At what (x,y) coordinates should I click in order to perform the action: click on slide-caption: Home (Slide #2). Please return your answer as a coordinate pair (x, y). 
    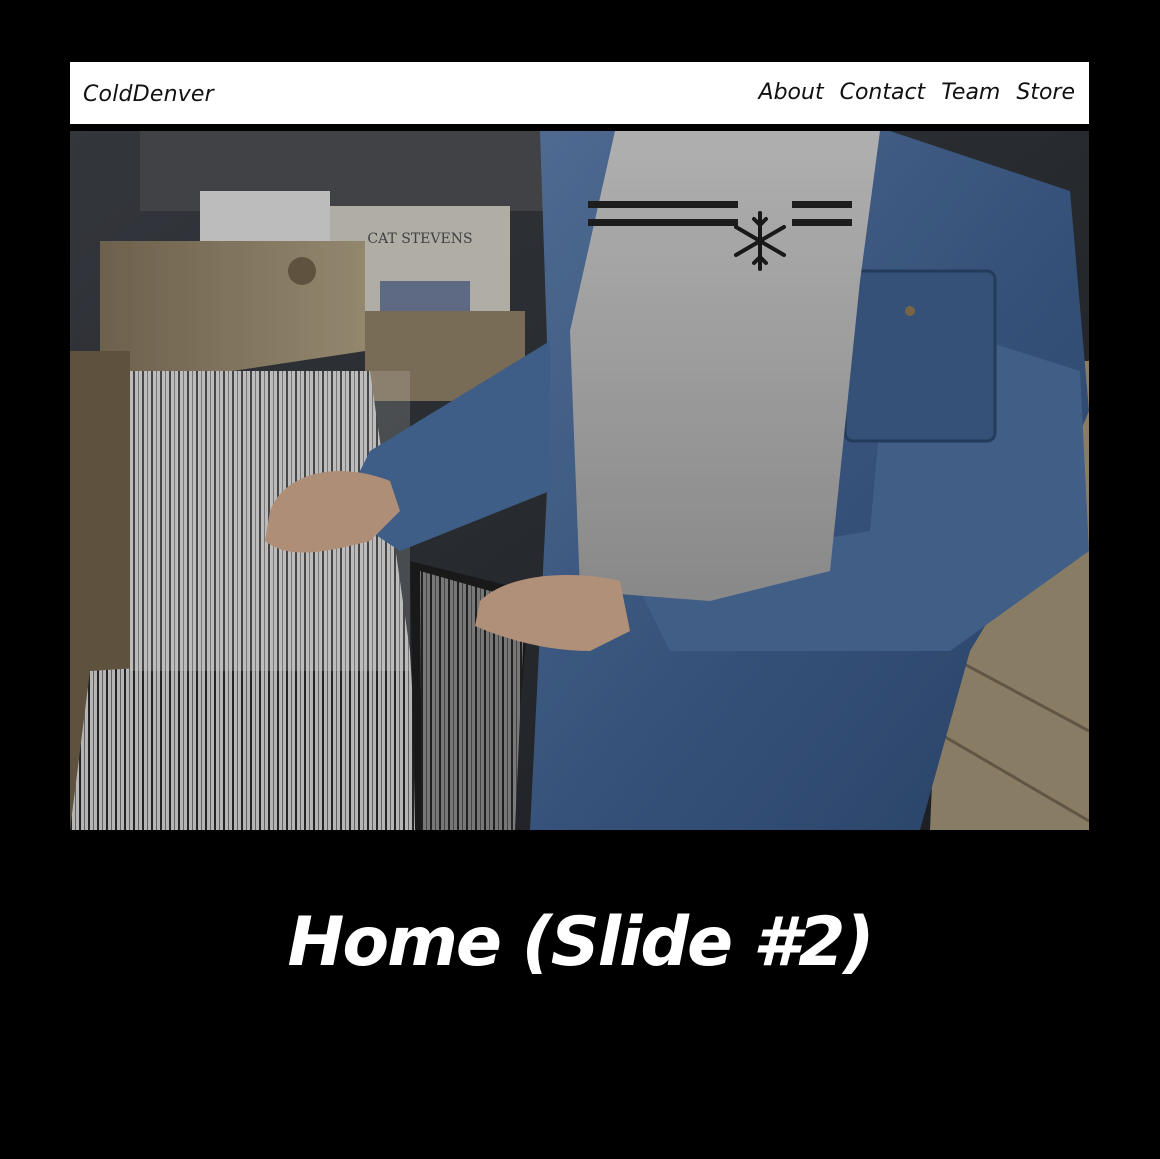
    Looking at the image, I should click on (580, 942).